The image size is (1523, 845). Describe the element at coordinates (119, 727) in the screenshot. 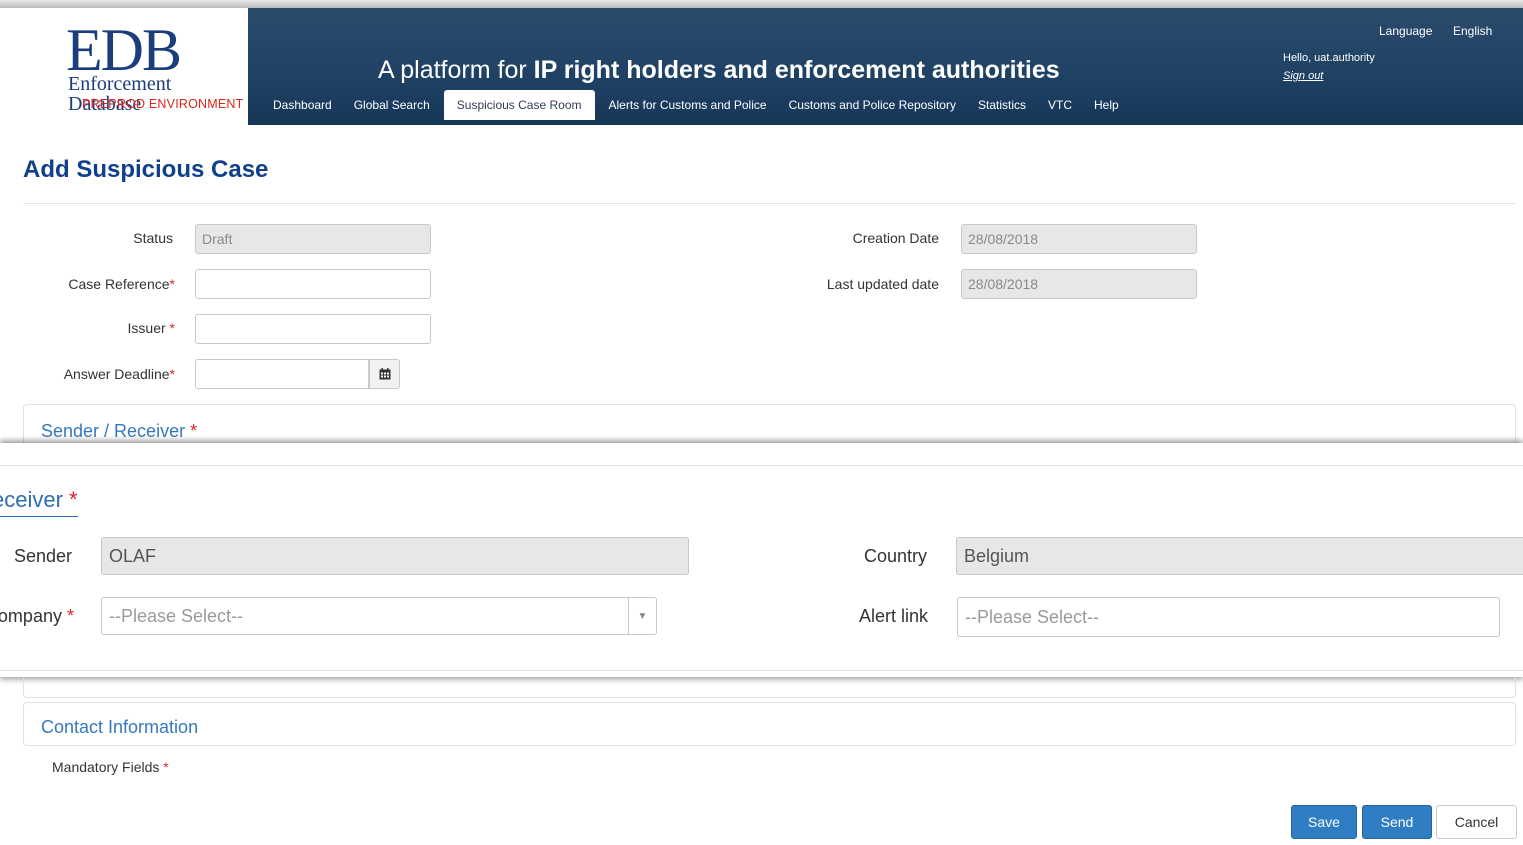

I see `contact-information-title: Contact Information` at that location.